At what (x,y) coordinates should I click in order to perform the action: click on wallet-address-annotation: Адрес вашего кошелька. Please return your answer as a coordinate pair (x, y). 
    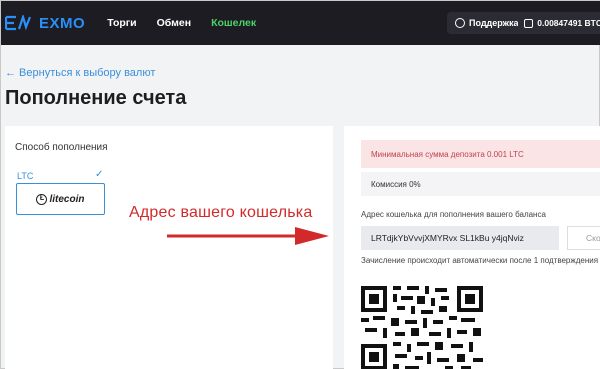
    Looking at the image, I should click on (221, 212).